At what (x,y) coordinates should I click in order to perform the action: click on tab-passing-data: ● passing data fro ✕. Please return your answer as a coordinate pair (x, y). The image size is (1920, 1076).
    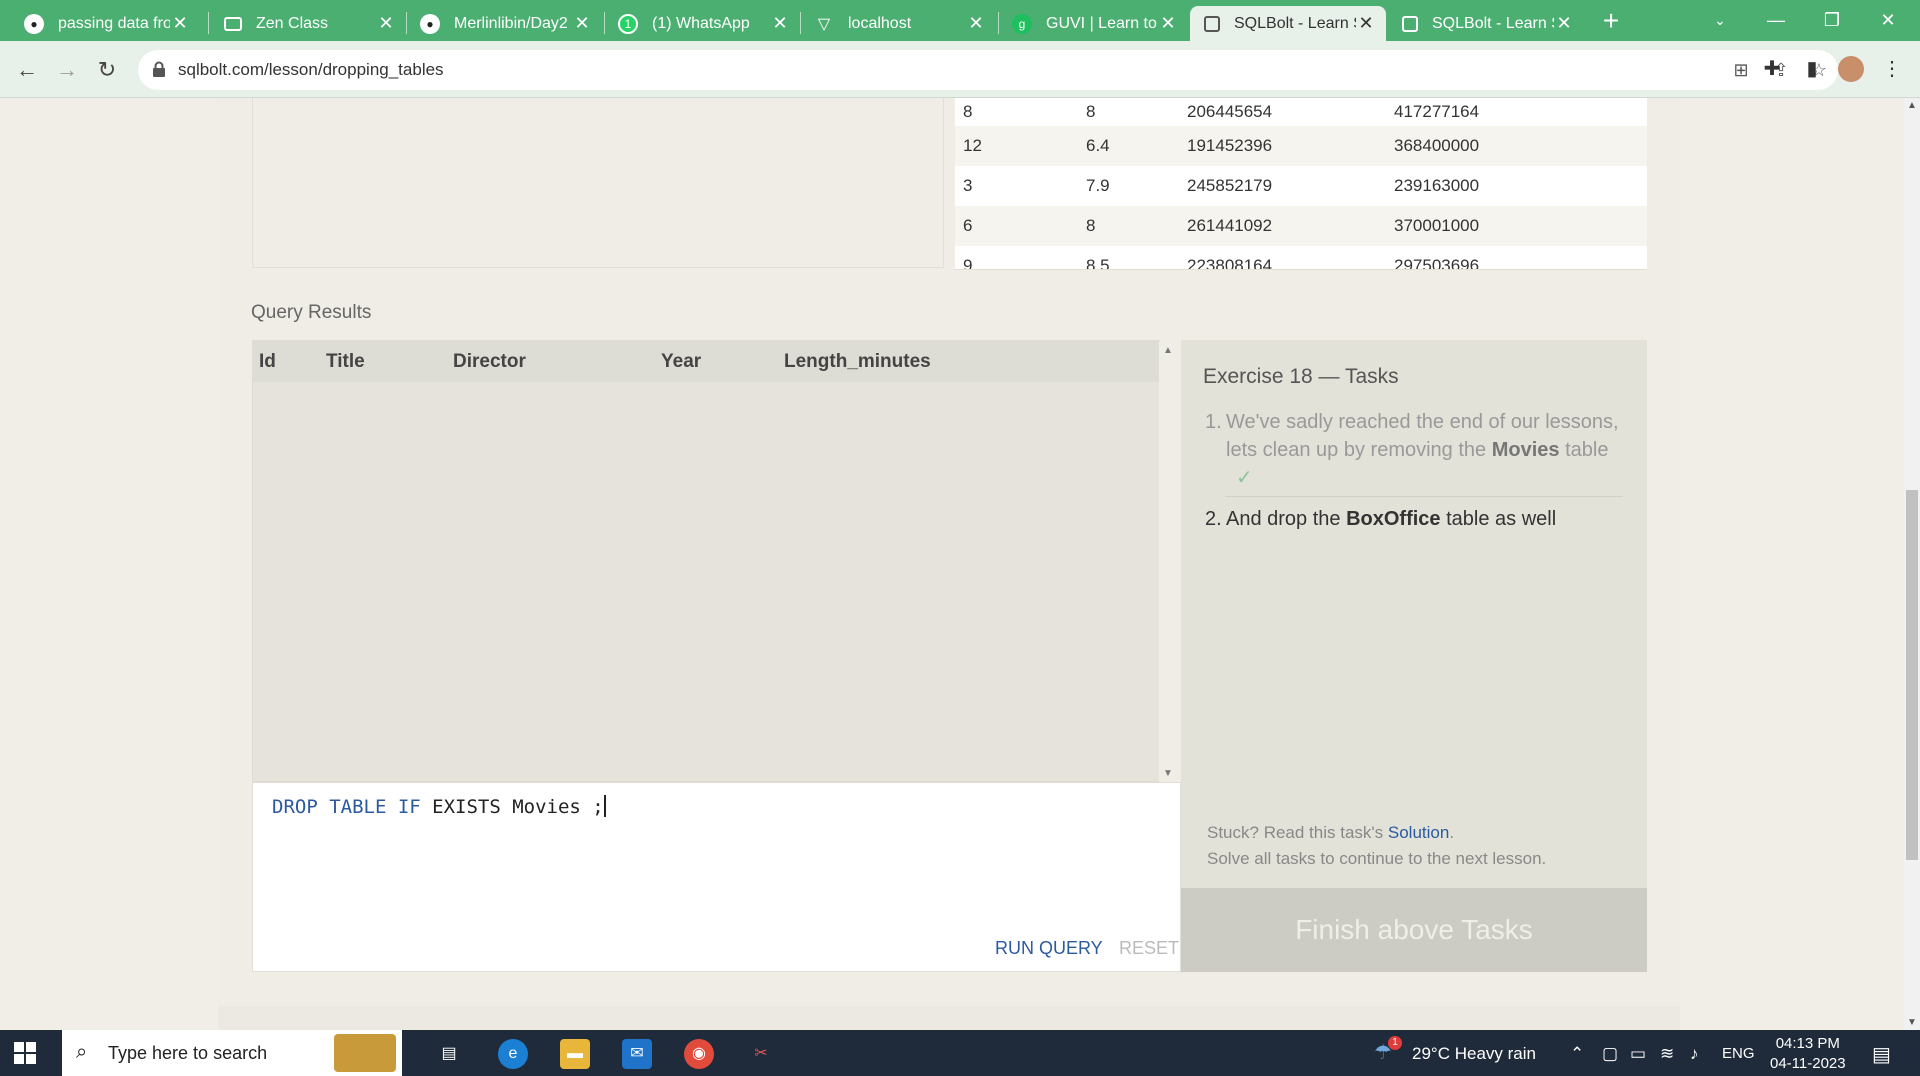
    Looking at the image, I should click on (105, 23).